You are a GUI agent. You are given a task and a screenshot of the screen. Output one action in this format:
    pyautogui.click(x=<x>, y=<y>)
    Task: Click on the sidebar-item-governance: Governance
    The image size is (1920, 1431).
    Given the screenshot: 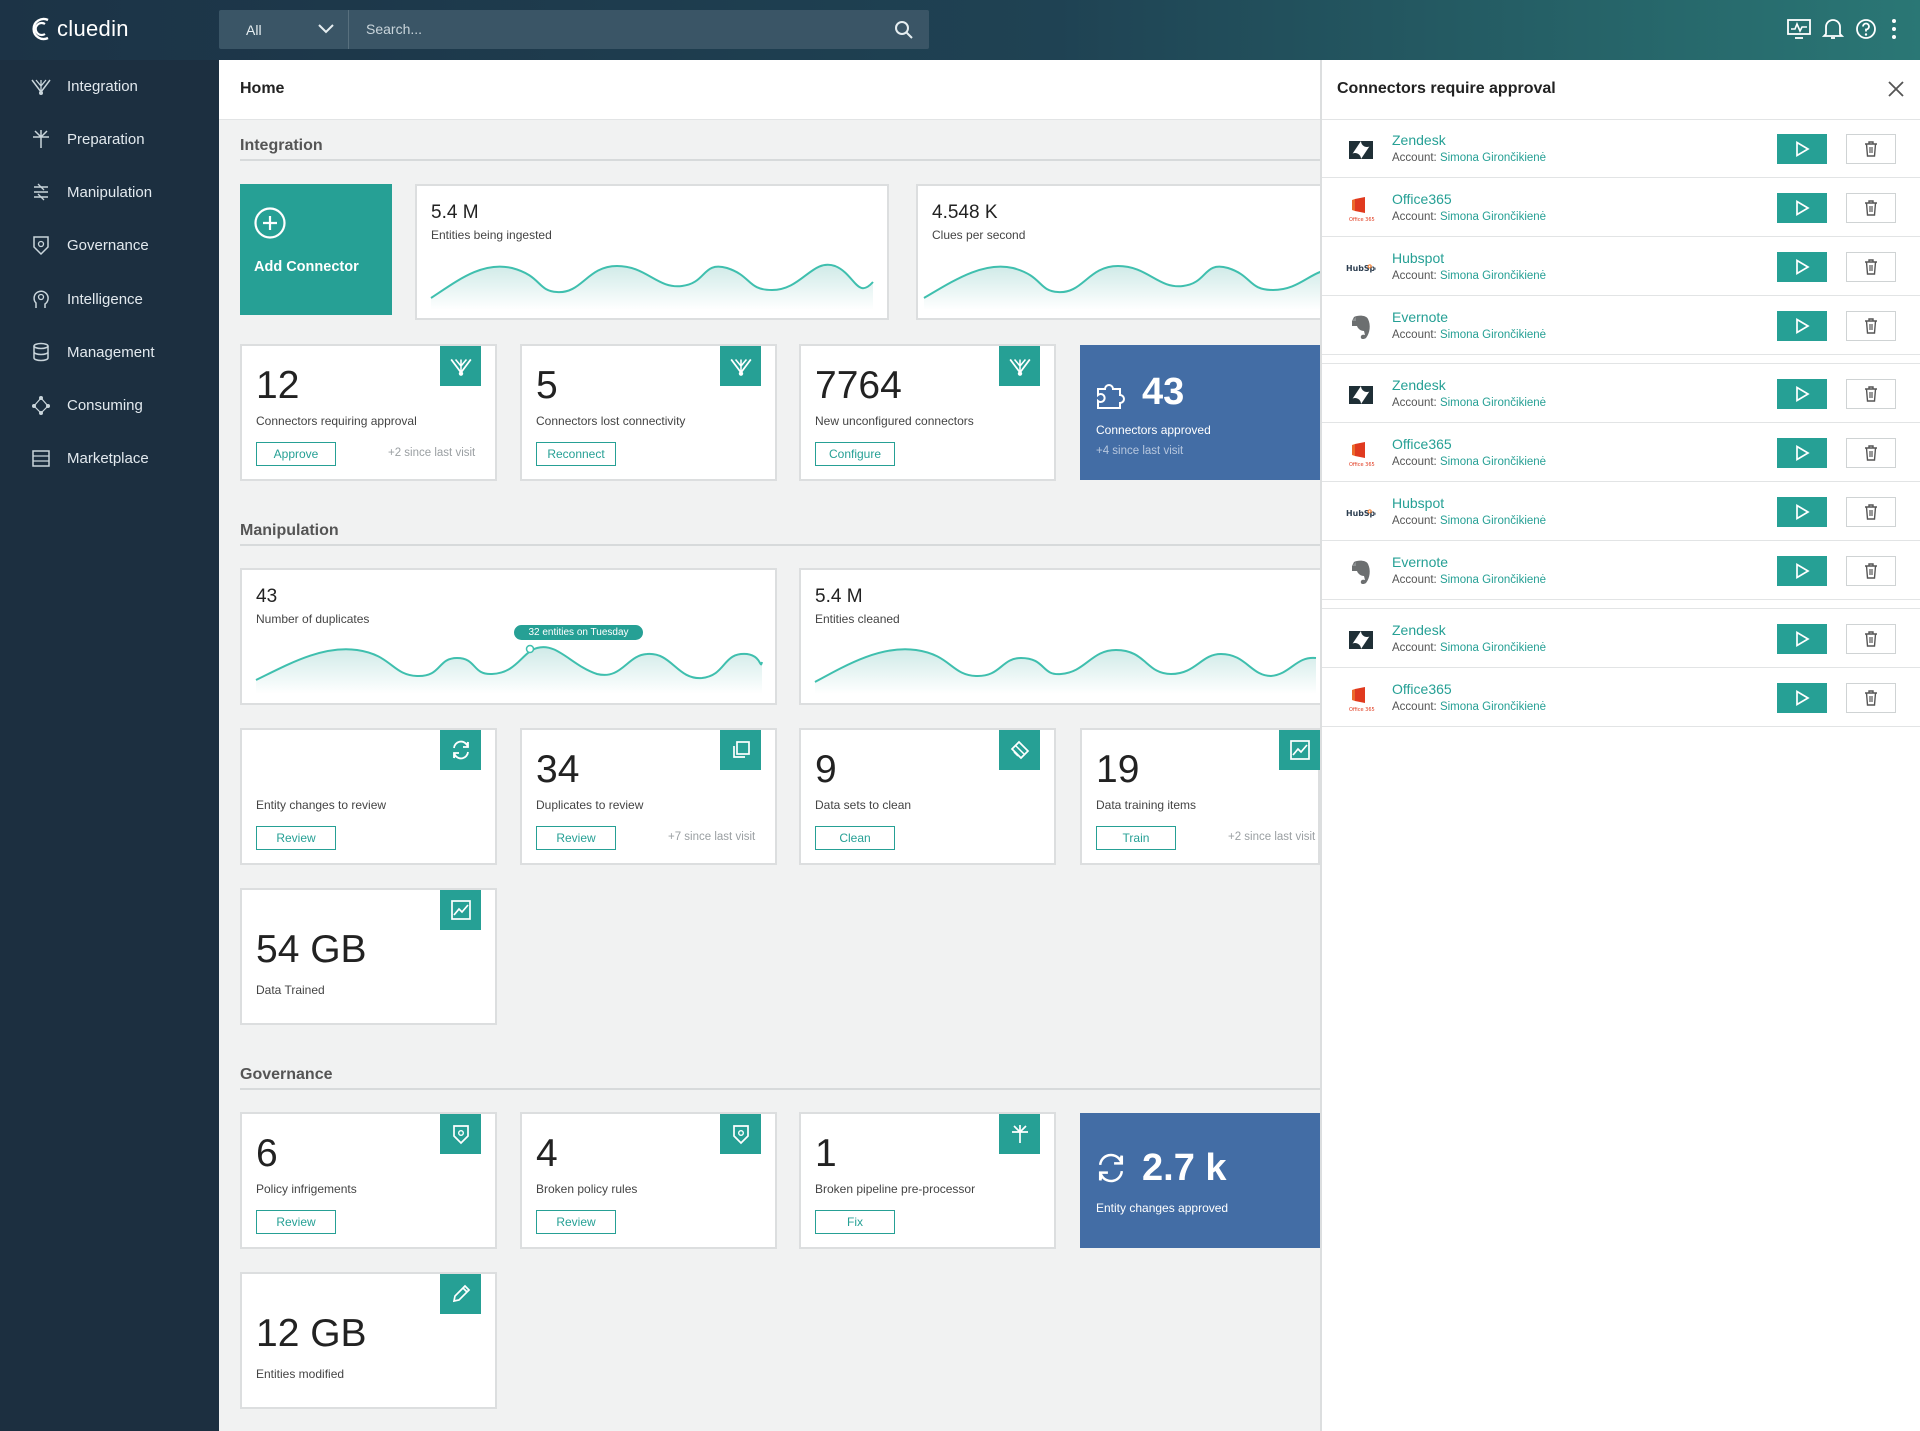 What is the action you would take?
    pyautogui.click(x=109, y=245)
    